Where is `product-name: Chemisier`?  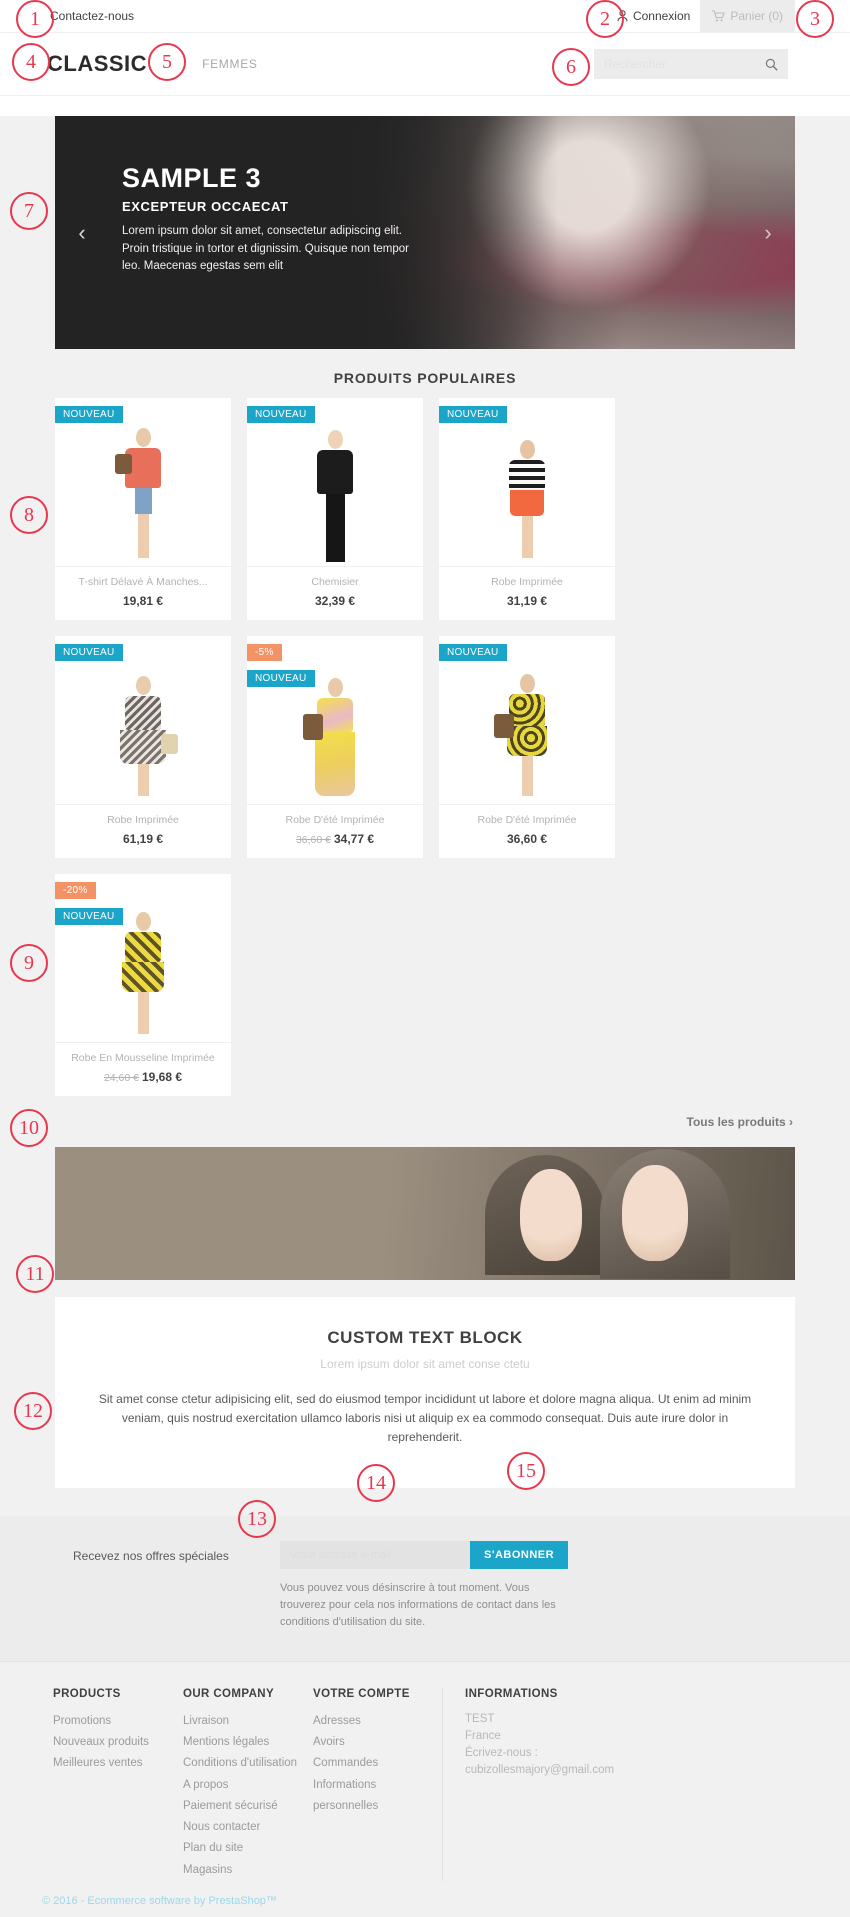
product-name: Chemisier is located at coordinates (335, 582).